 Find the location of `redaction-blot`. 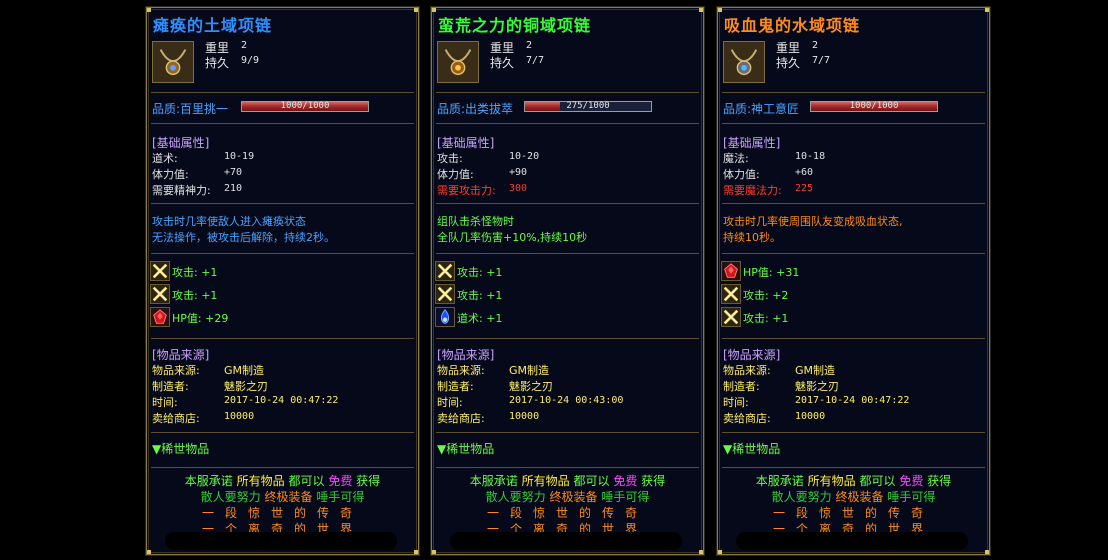

redaction-blot is located at coordinates (852, 541).